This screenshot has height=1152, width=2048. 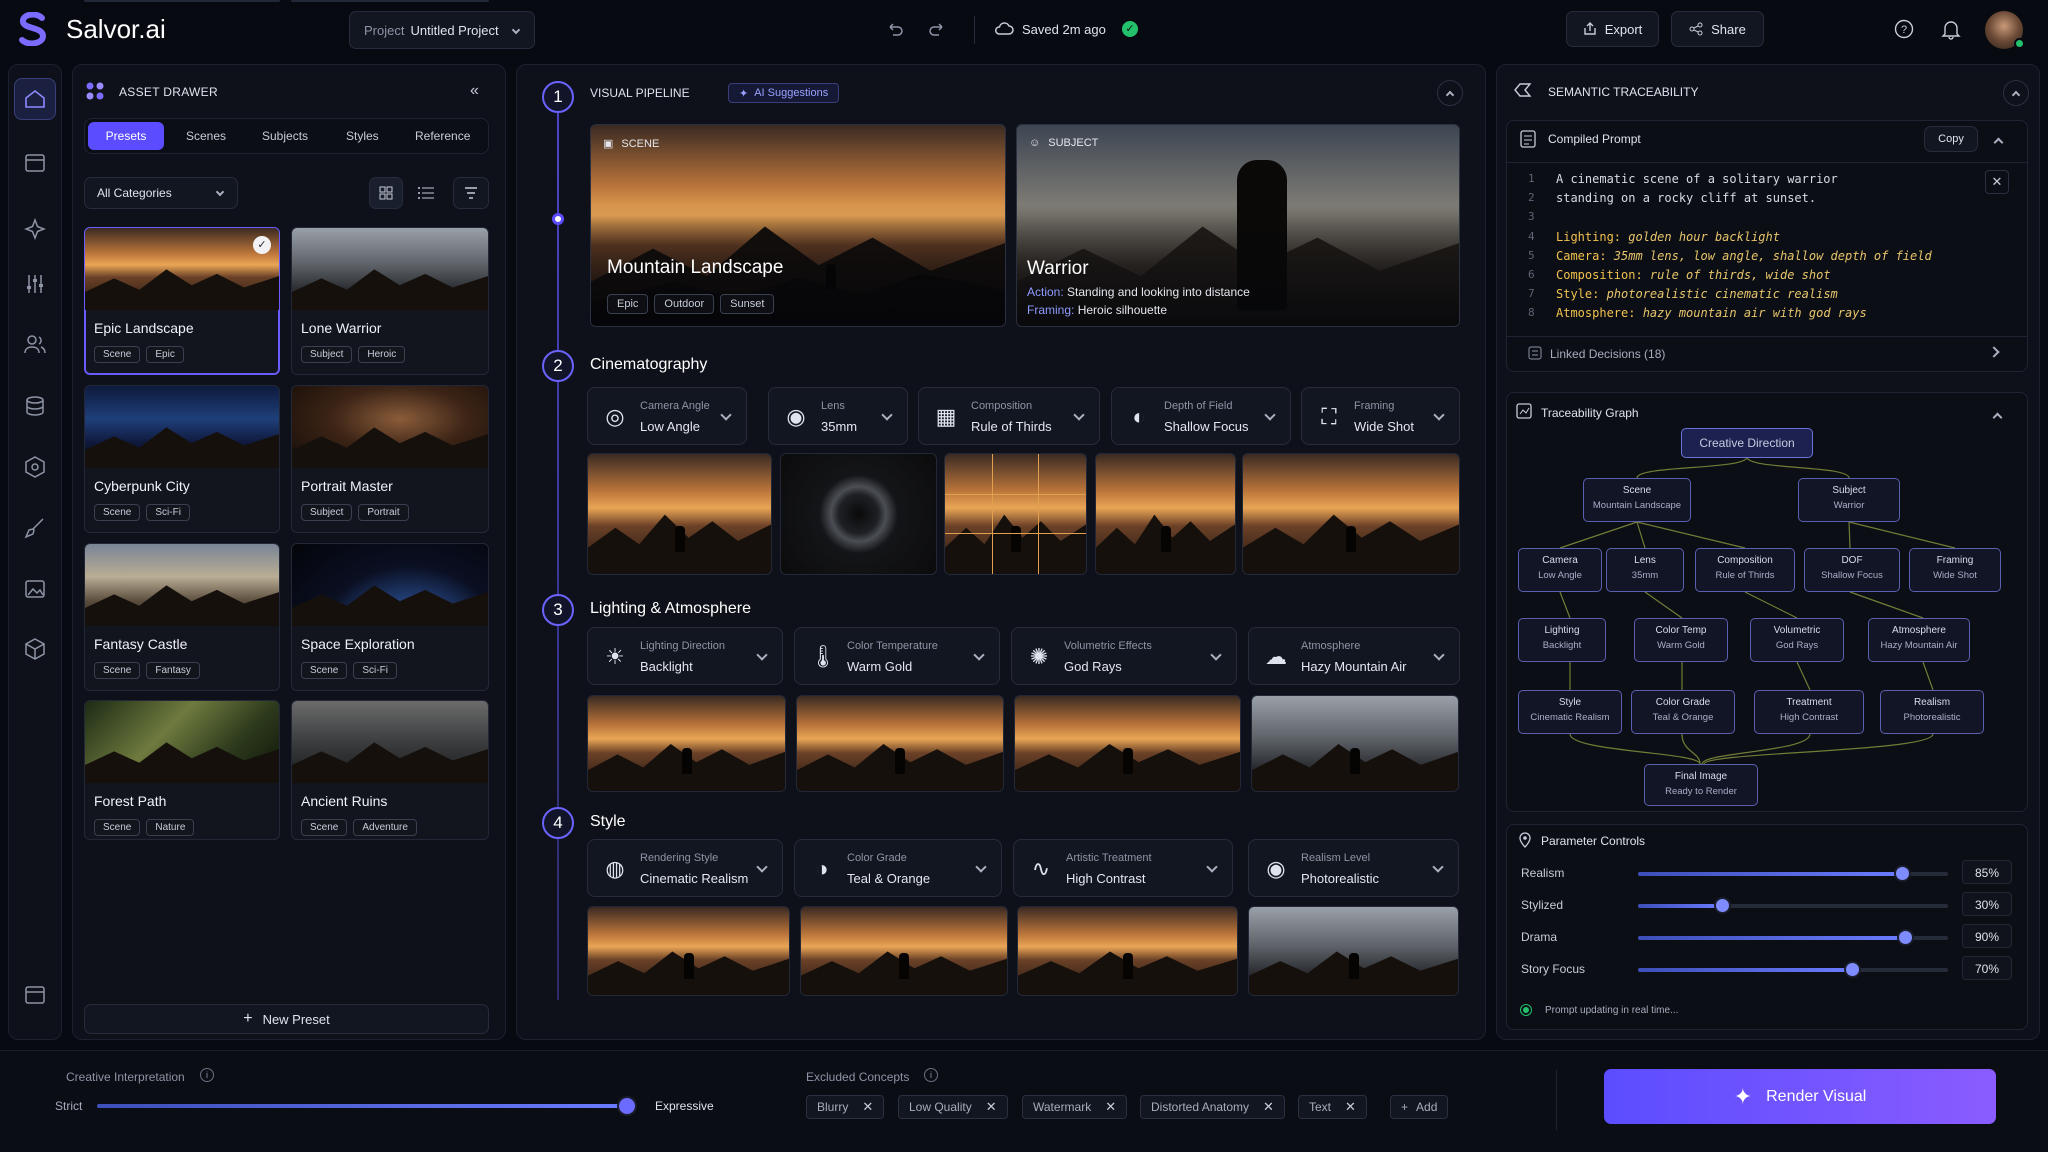 What do you see at coordinates (1745, 570) in the screenshot?
I see `graph-node-comp: Composition Rule of Thirds` at bounding box center [1745, 570].